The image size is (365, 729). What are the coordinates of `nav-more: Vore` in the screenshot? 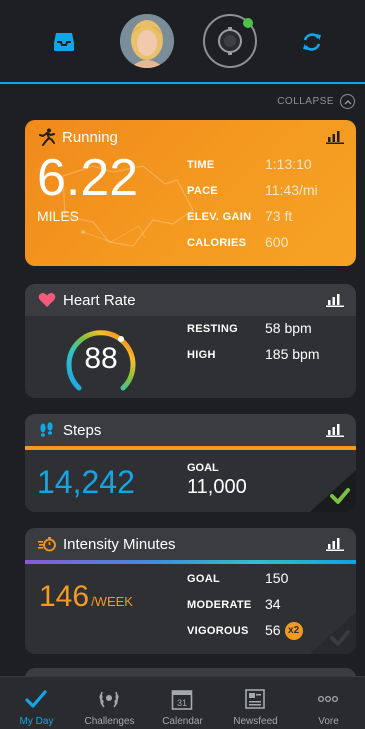 It's located at (328, 705).